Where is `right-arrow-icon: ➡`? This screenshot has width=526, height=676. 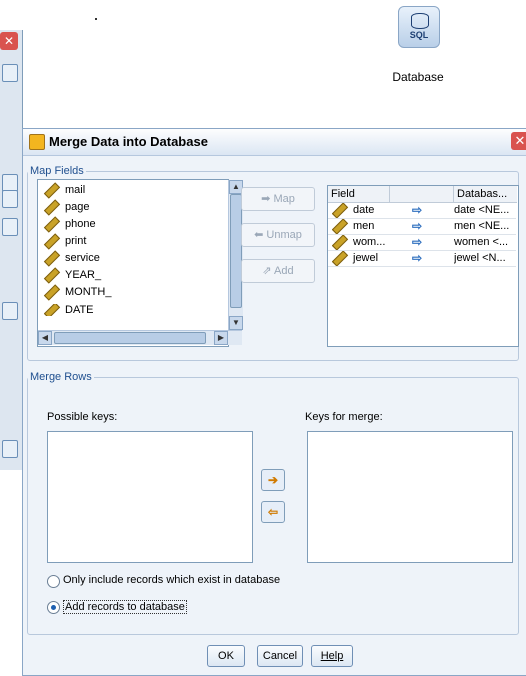
right-arrow-icon: ➡ is located at coordinates (266, 199).